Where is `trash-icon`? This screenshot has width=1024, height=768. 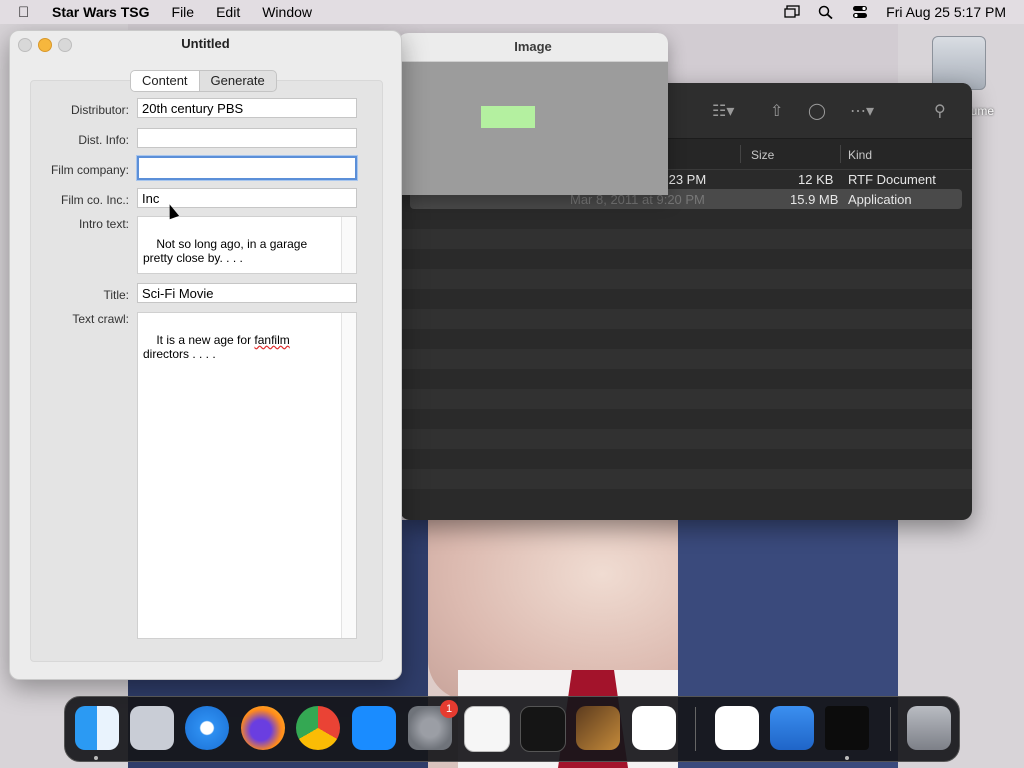 trash-icon is located at coordinates (929, 728).